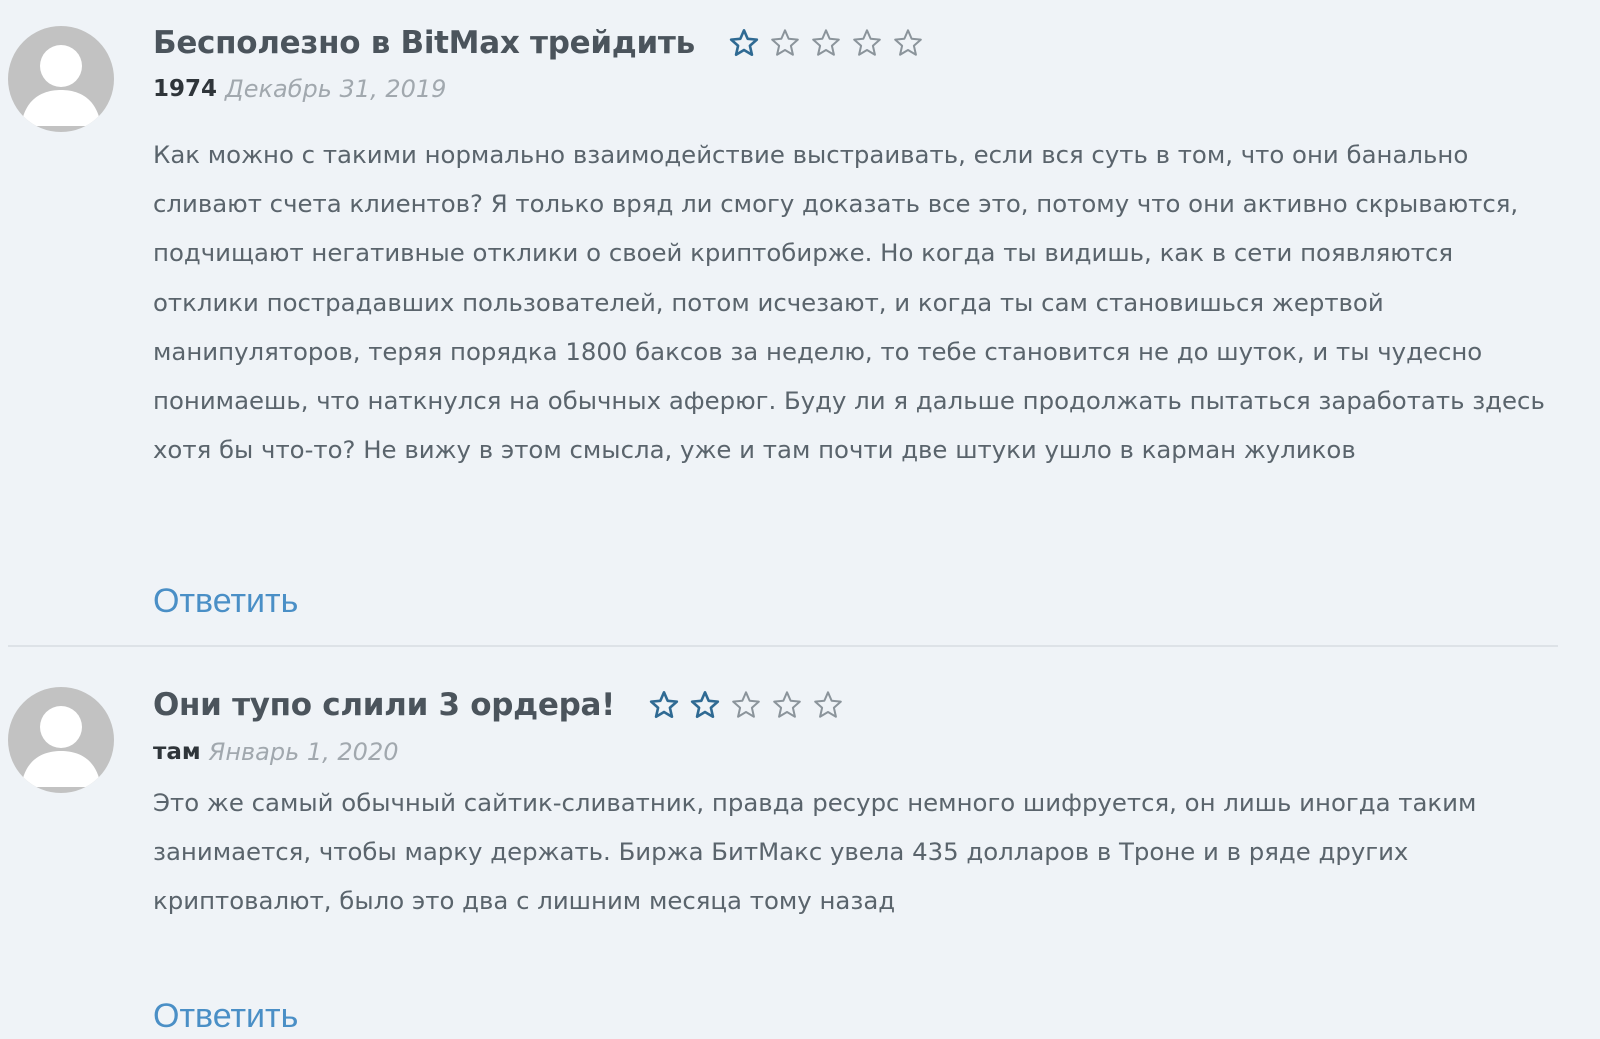 Image resolution: width=1600 pixels, height=1039 pixels. Describe the element at coordinates (185, 89) in the screenshot. I see `review-author: 1974` at that location.